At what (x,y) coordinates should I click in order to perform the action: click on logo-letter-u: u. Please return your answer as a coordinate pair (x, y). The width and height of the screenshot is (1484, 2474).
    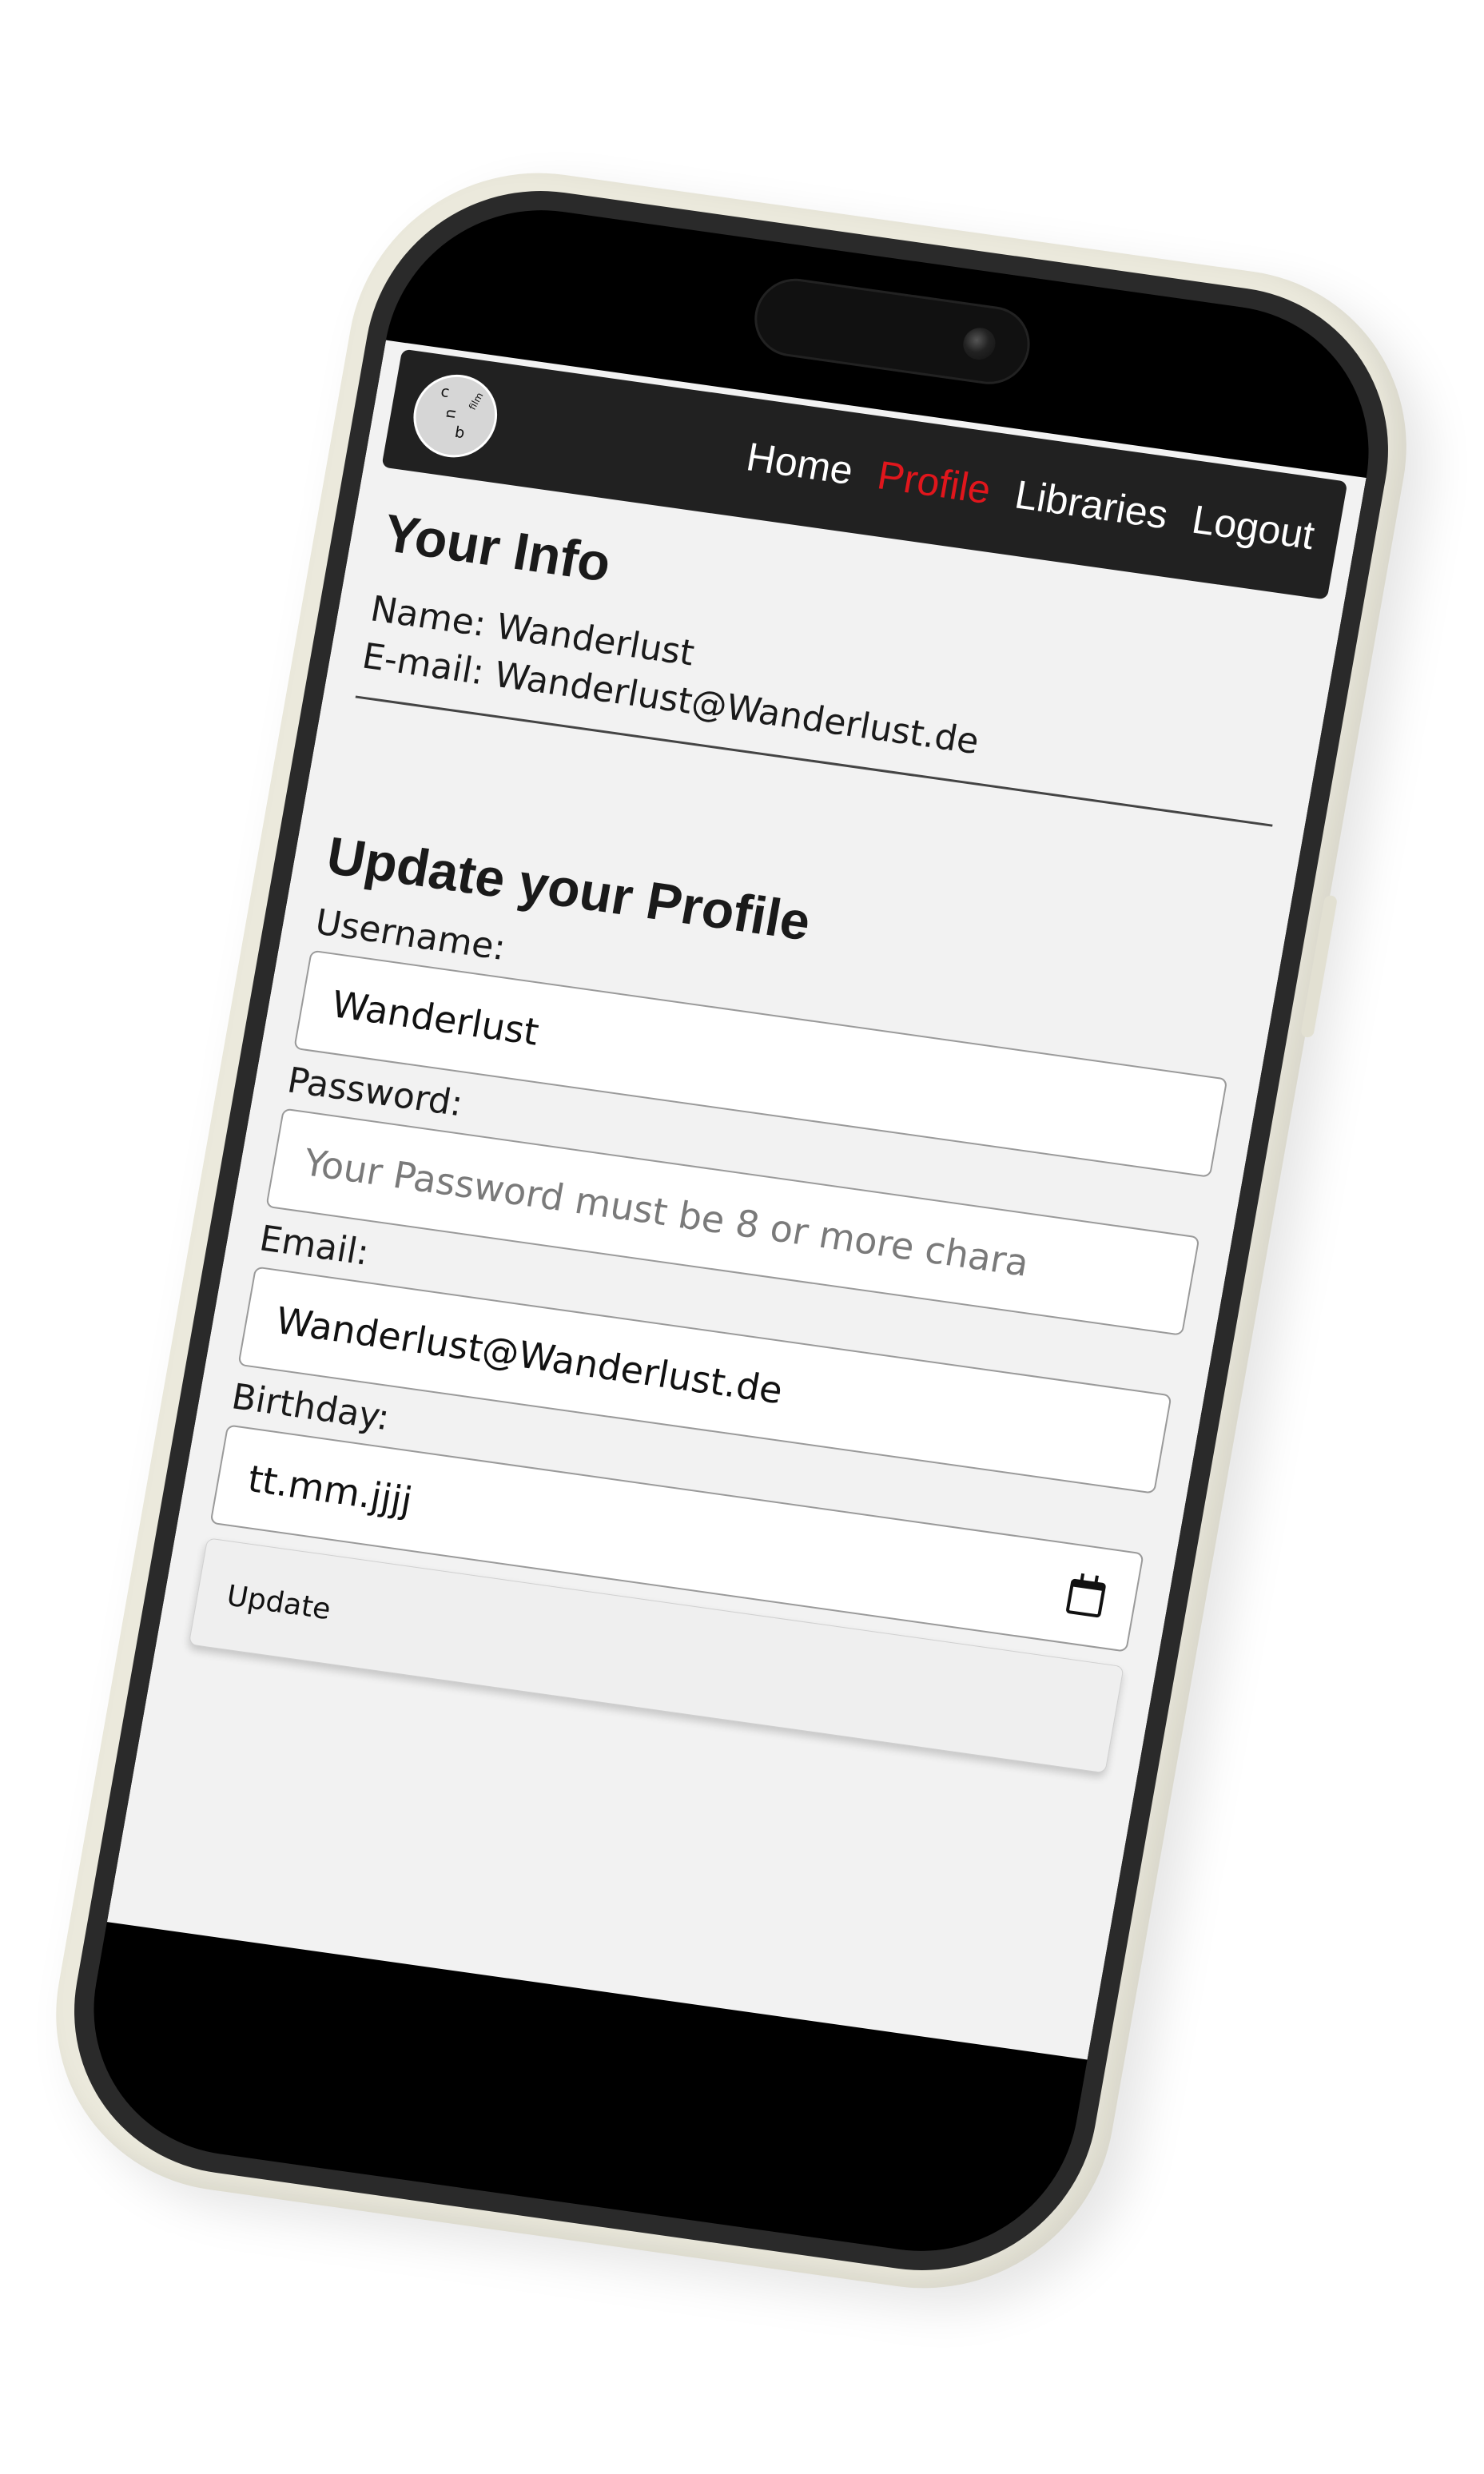
    Looking at the image, I should click on (452, 414).